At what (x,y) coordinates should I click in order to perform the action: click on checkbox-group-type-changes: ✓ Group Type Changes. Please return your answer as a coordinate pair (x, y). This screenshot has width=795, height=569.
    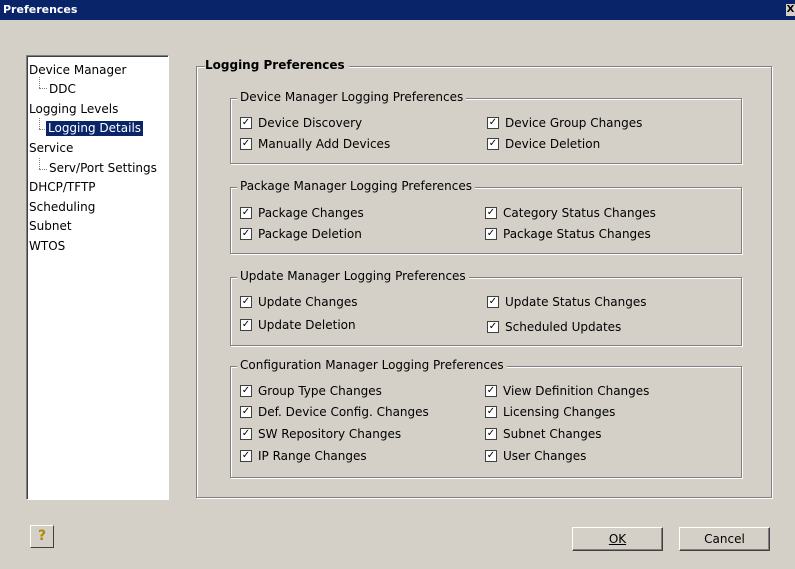
    Looking at the image, I should click on (311, 391).